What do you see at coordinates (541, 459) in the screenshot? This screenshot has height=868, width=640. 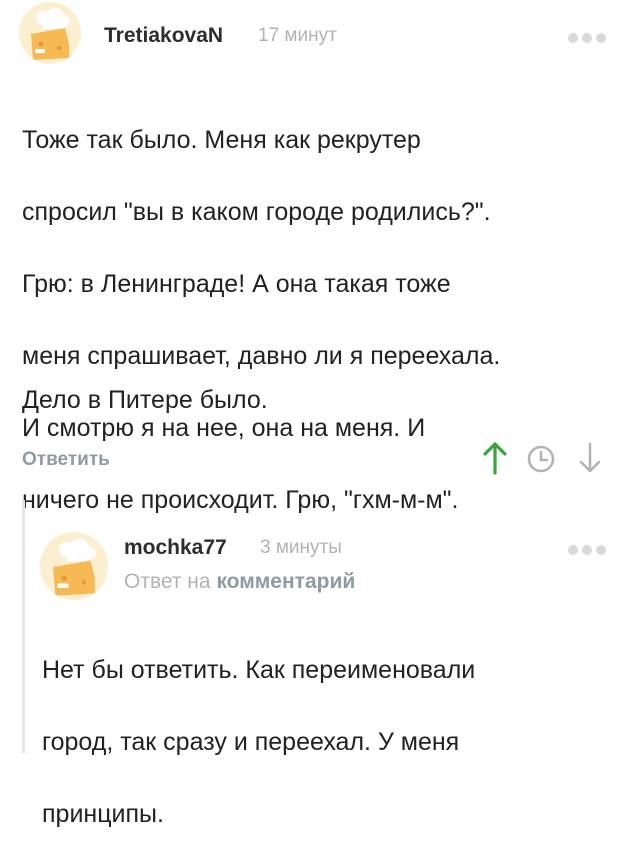 I see `clock-icon` at bounding box center [541, 459].